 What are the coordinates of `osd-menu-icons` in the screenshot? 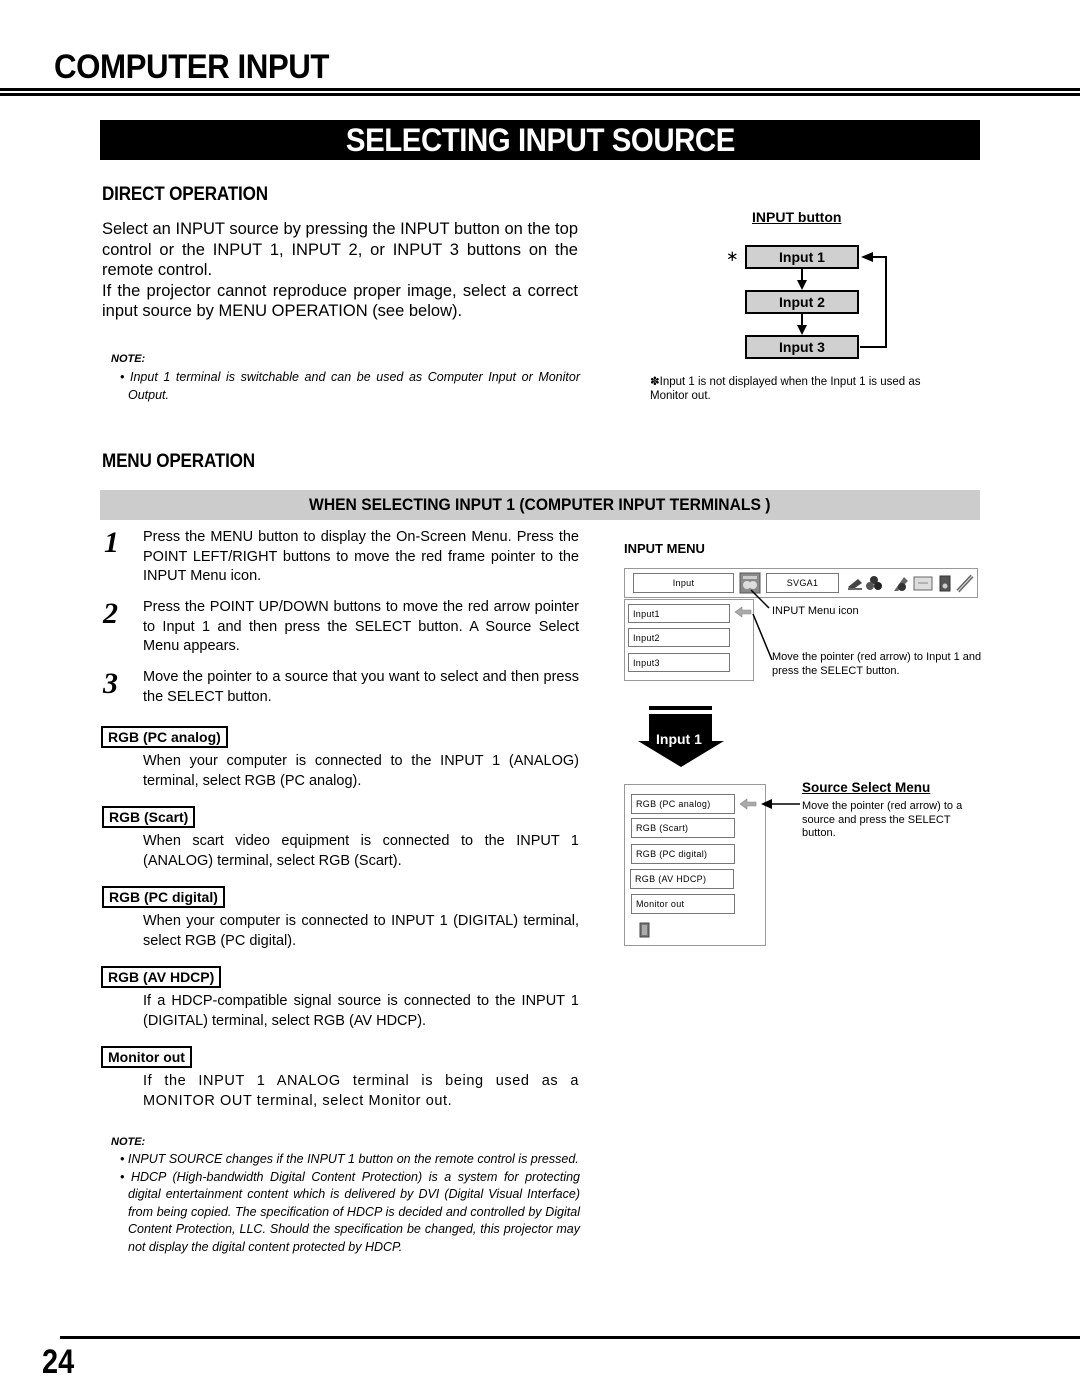 It's located at (911, 583).